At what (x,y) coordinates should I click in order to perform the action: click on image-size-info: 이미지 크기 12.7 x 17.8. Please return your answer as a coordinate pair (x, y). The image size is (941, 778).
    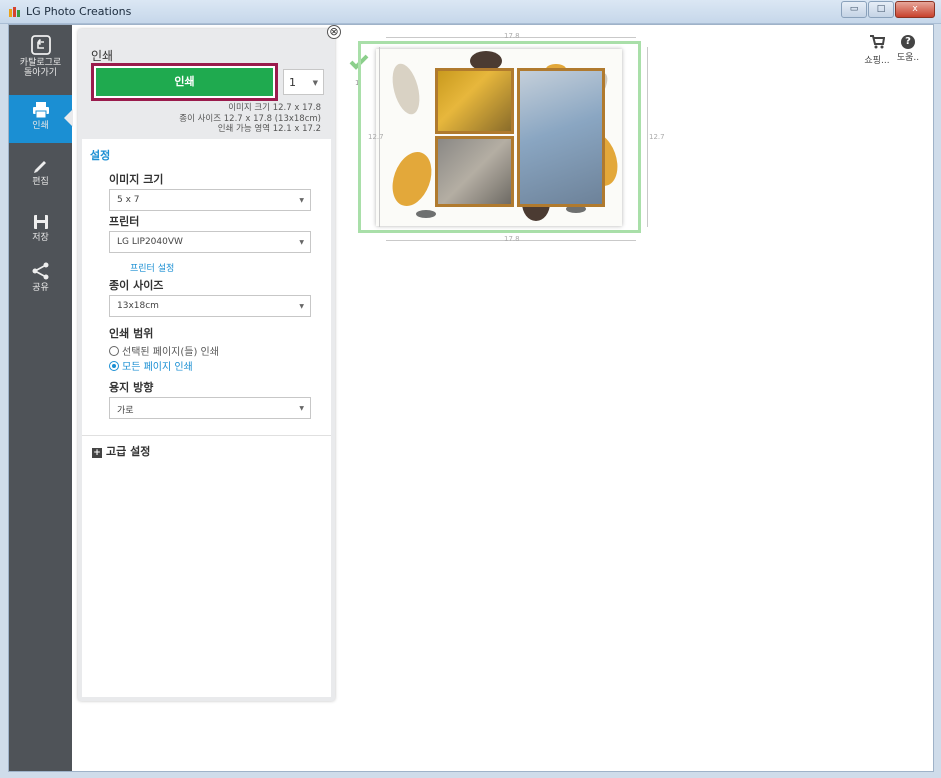
    Looking at the image, I should click on (274, 108).